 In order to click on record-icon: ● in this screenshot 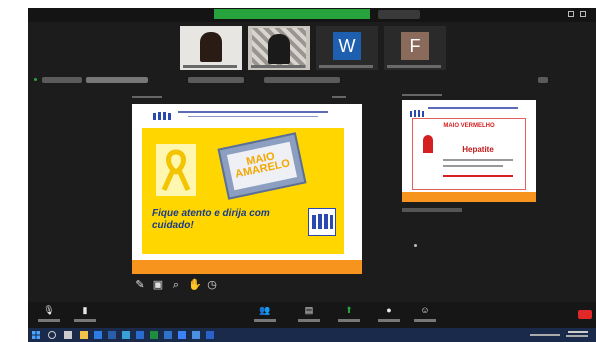, I will do `click(389, 310)`.